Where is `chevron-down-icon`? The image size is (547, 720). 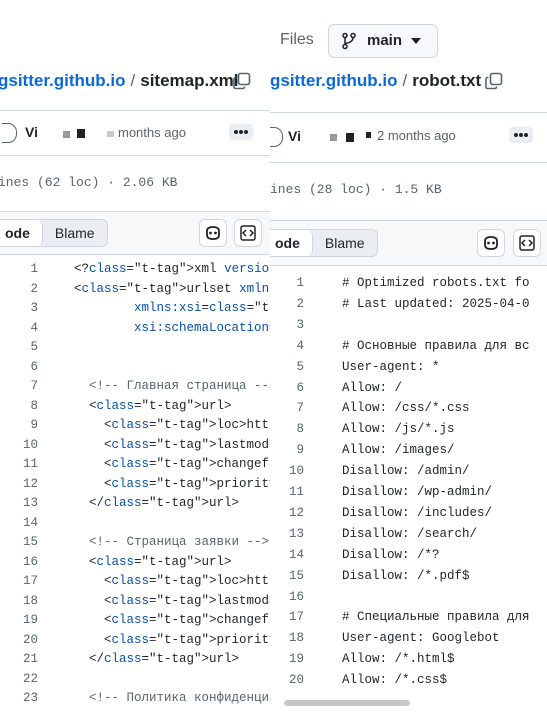
chevron-down-icon is located at coordinates (416, 41).